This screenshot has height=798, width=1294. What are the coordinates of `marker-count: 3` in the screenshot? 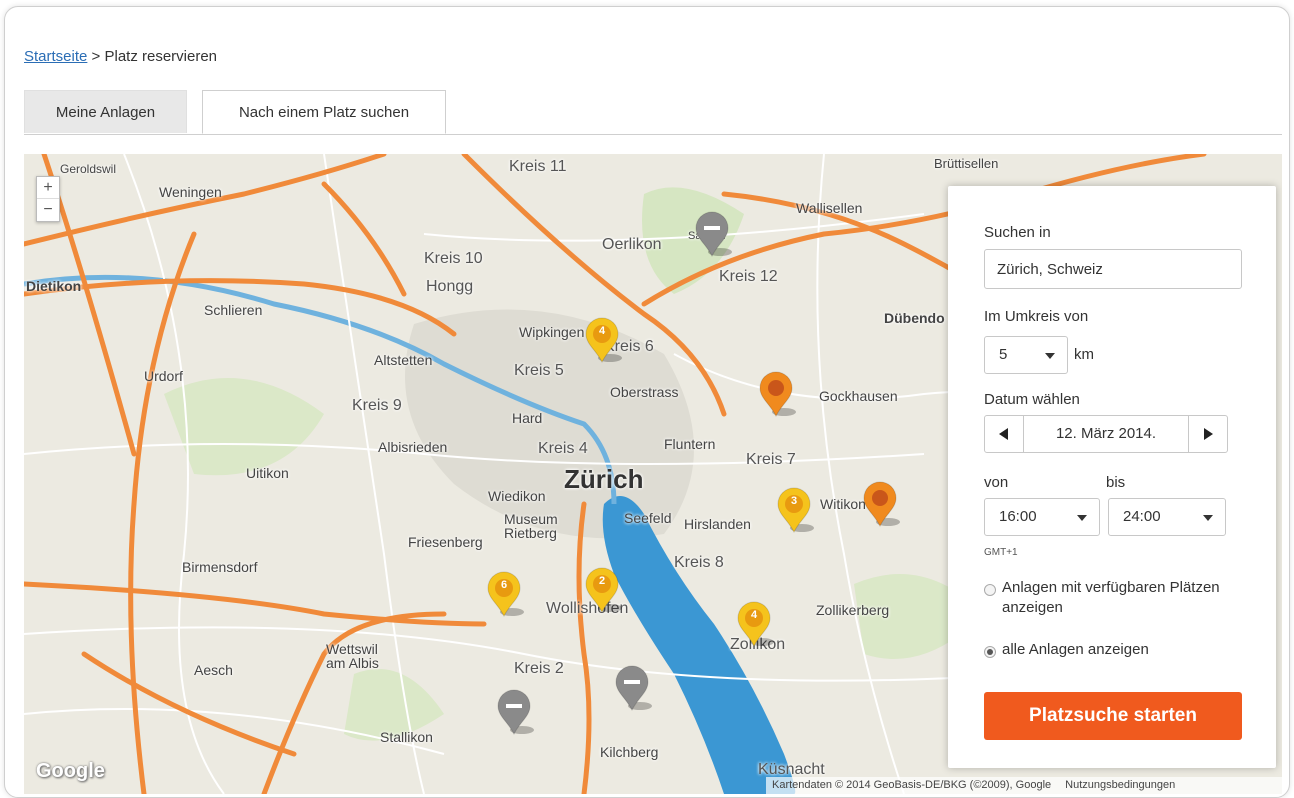 It's located at (794, 501).